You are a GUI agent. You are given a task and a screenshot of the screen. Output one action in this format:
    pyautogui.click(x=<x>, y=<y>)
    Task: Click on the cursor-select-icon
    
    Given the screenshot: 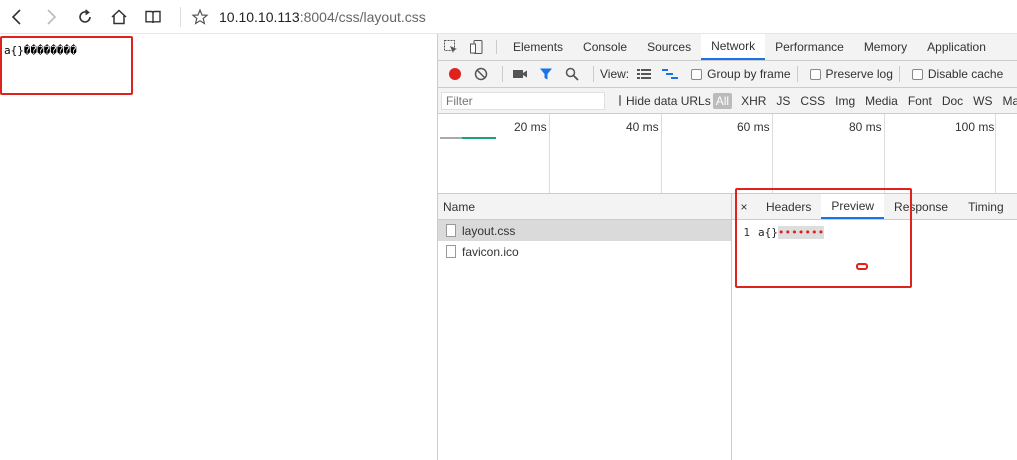 What is the action you would take?
    pyautogui.click(x=450, y=46)
    